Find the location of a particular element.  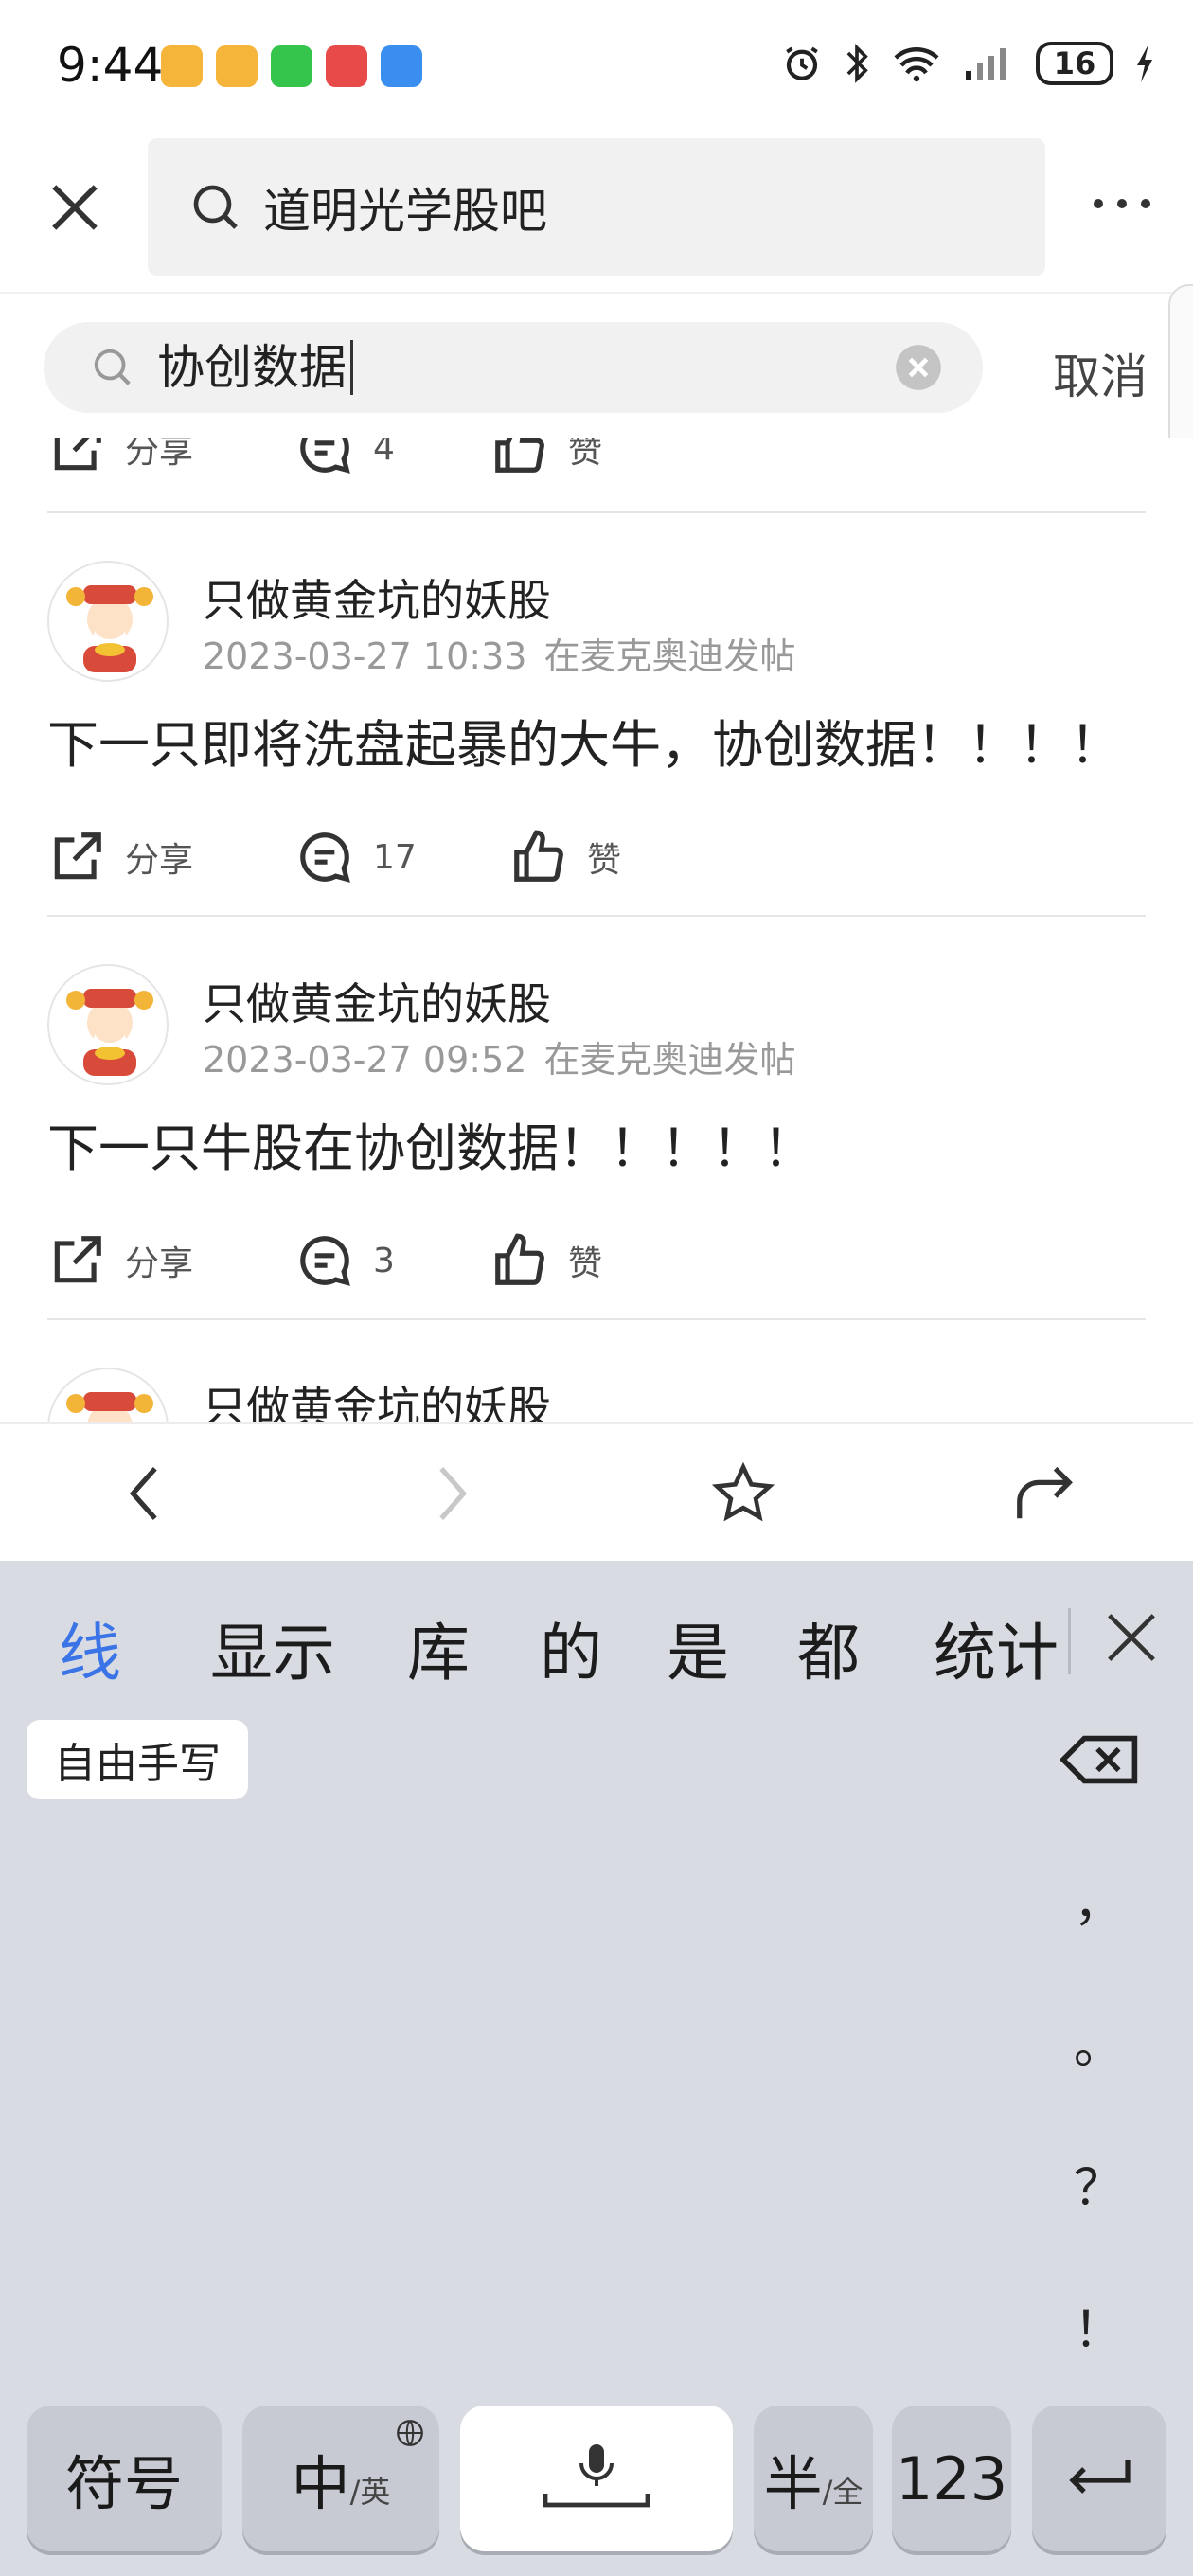

comment-button: 4 is located at coordinates (345, 457).